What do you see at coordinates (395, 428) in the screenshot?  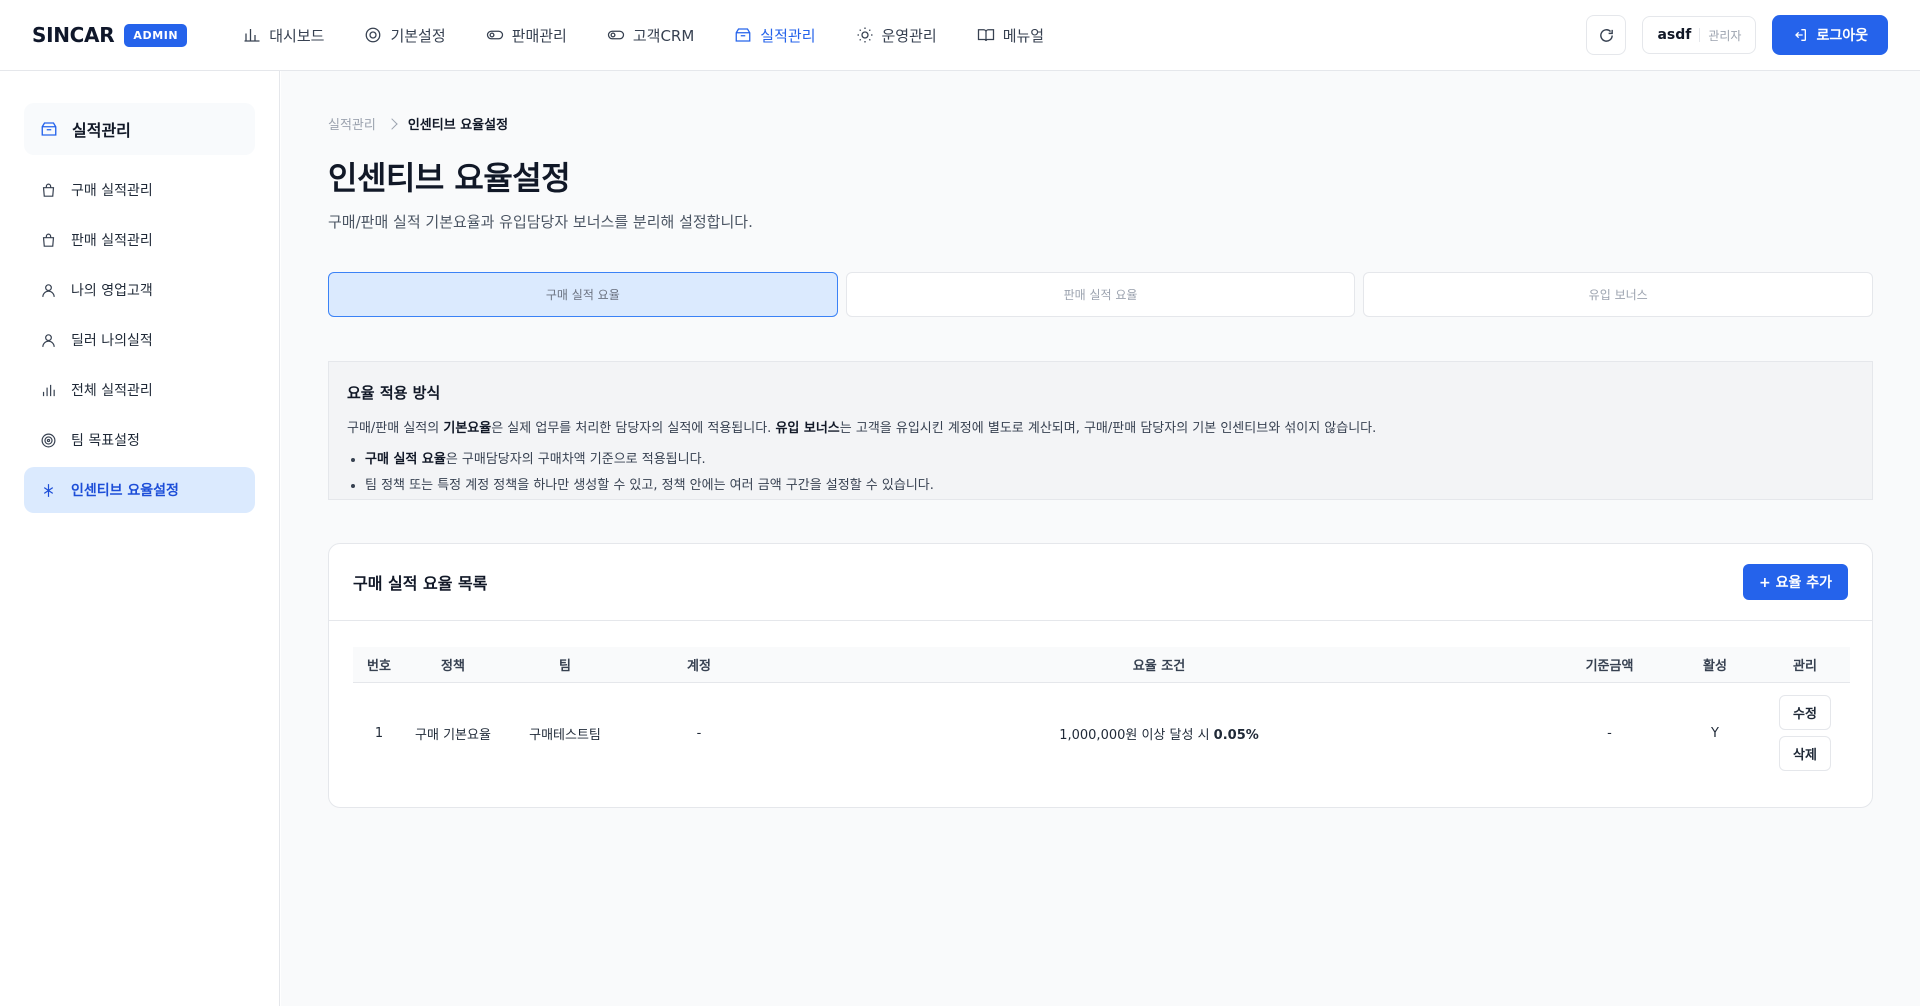 I see `info-text-part: 구매/판매 실적의` at bounding box center [395, 428].